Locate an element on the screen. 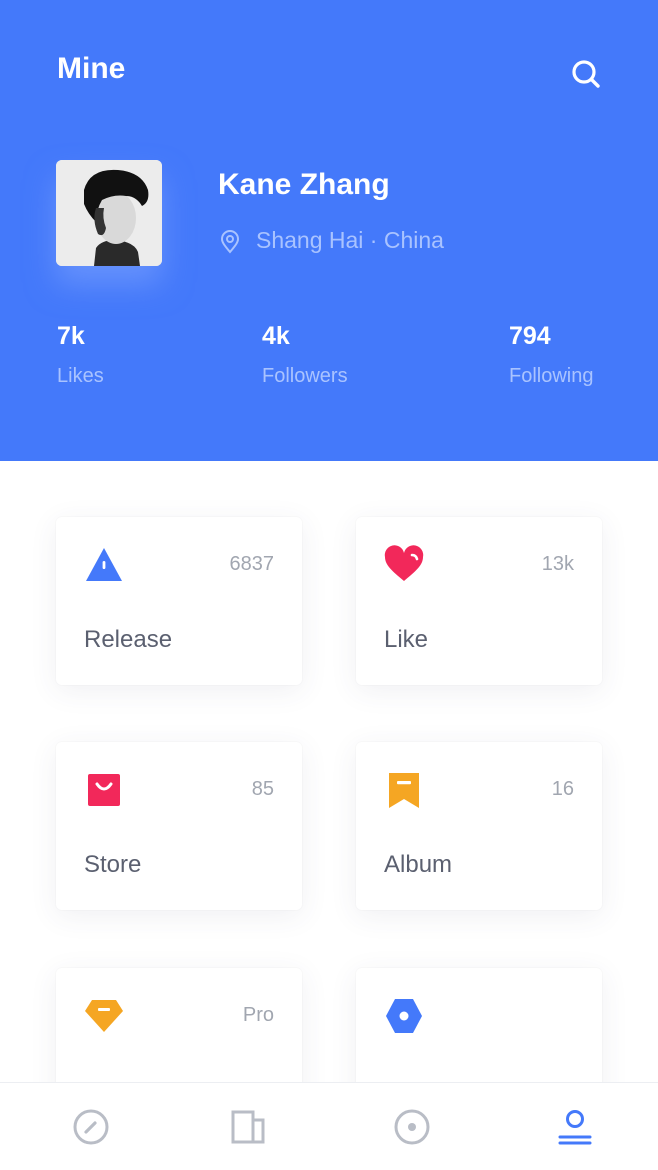 Image resolution: width=658 pixels, height=1170 pixels. disc-icon is located at coordinates (412, 1127).